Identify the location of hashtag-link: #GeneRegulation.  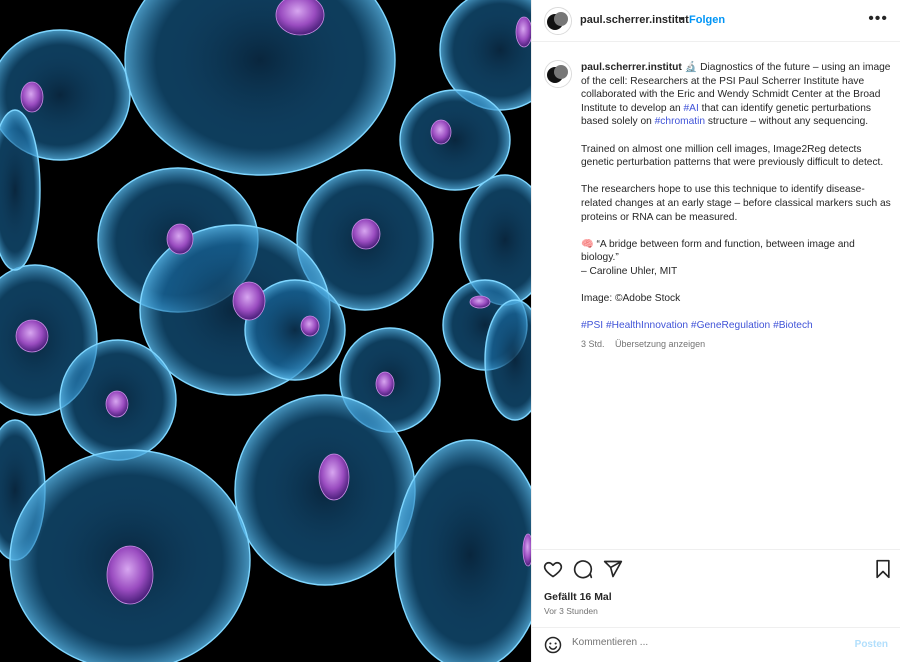
(730, 325).